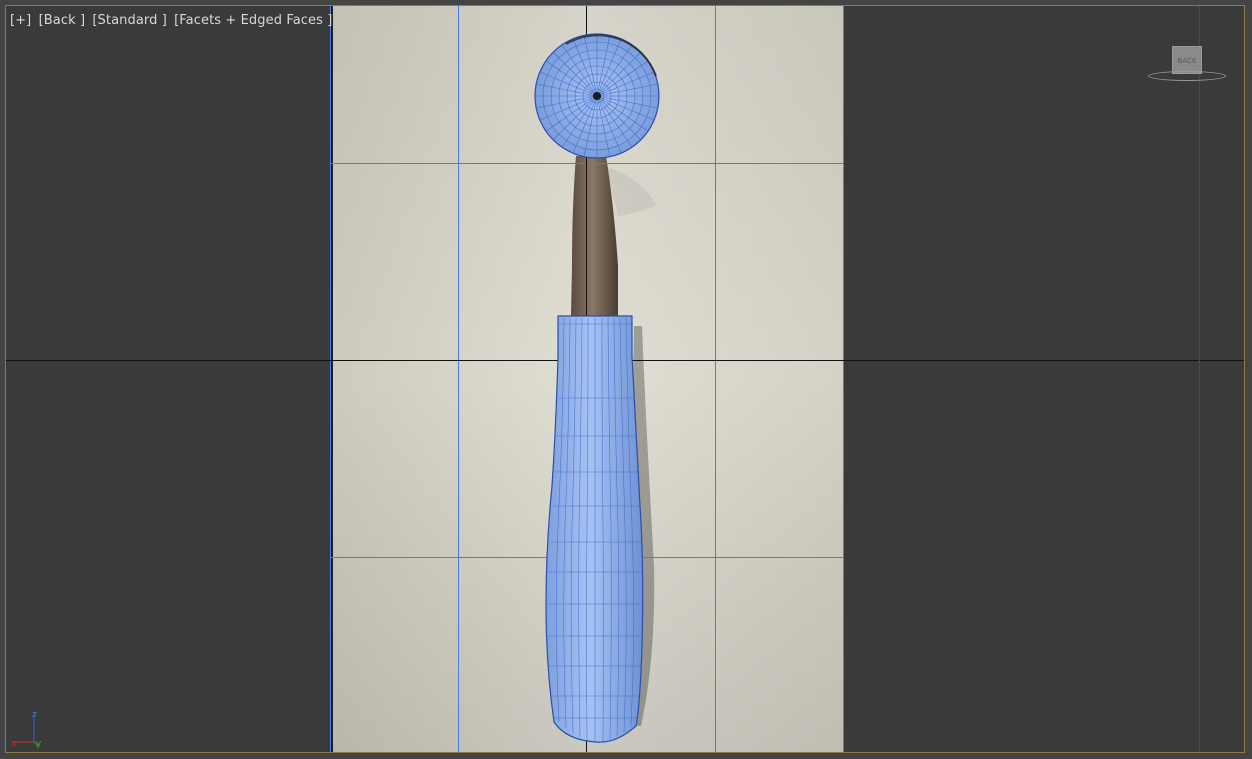 This screenshot has width=1252, height=759. I want to click on viewcube-icon: BACK, so click(1188, 64).